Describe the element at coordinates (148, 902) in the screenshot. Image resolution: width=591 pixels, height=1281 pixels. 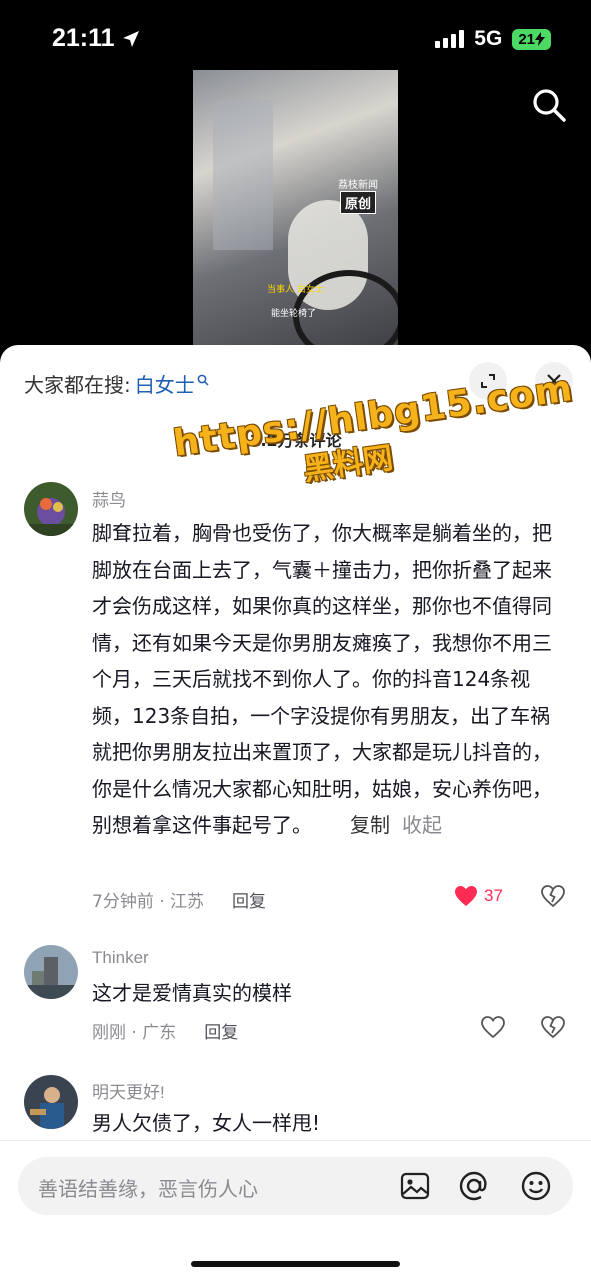
I see `comment-time-location: 7分钟前 · 江苏` at that location.